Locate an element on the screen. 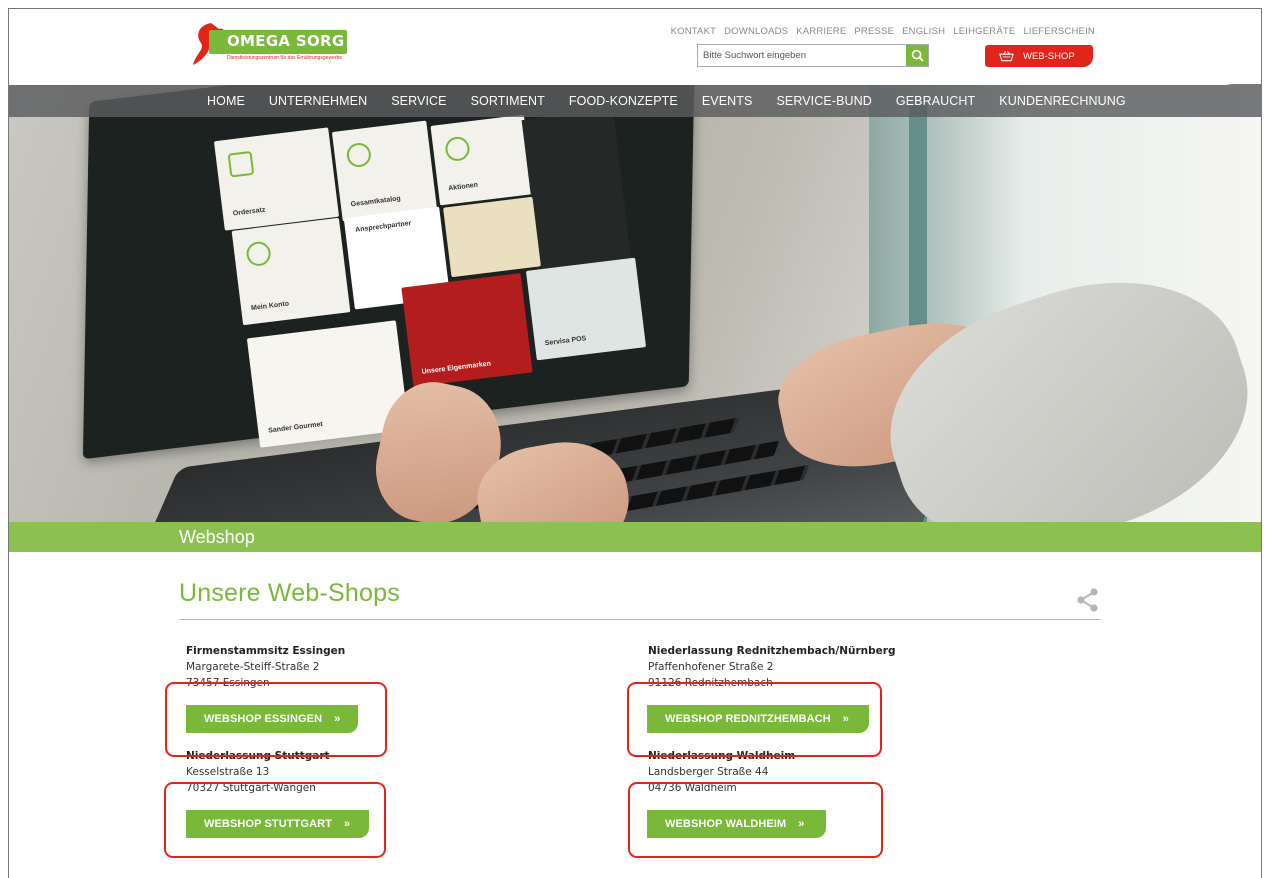 The image size is (1270, 878). hero-tile-ordersatz: Ordersatz is located at coordinates (276, 179).